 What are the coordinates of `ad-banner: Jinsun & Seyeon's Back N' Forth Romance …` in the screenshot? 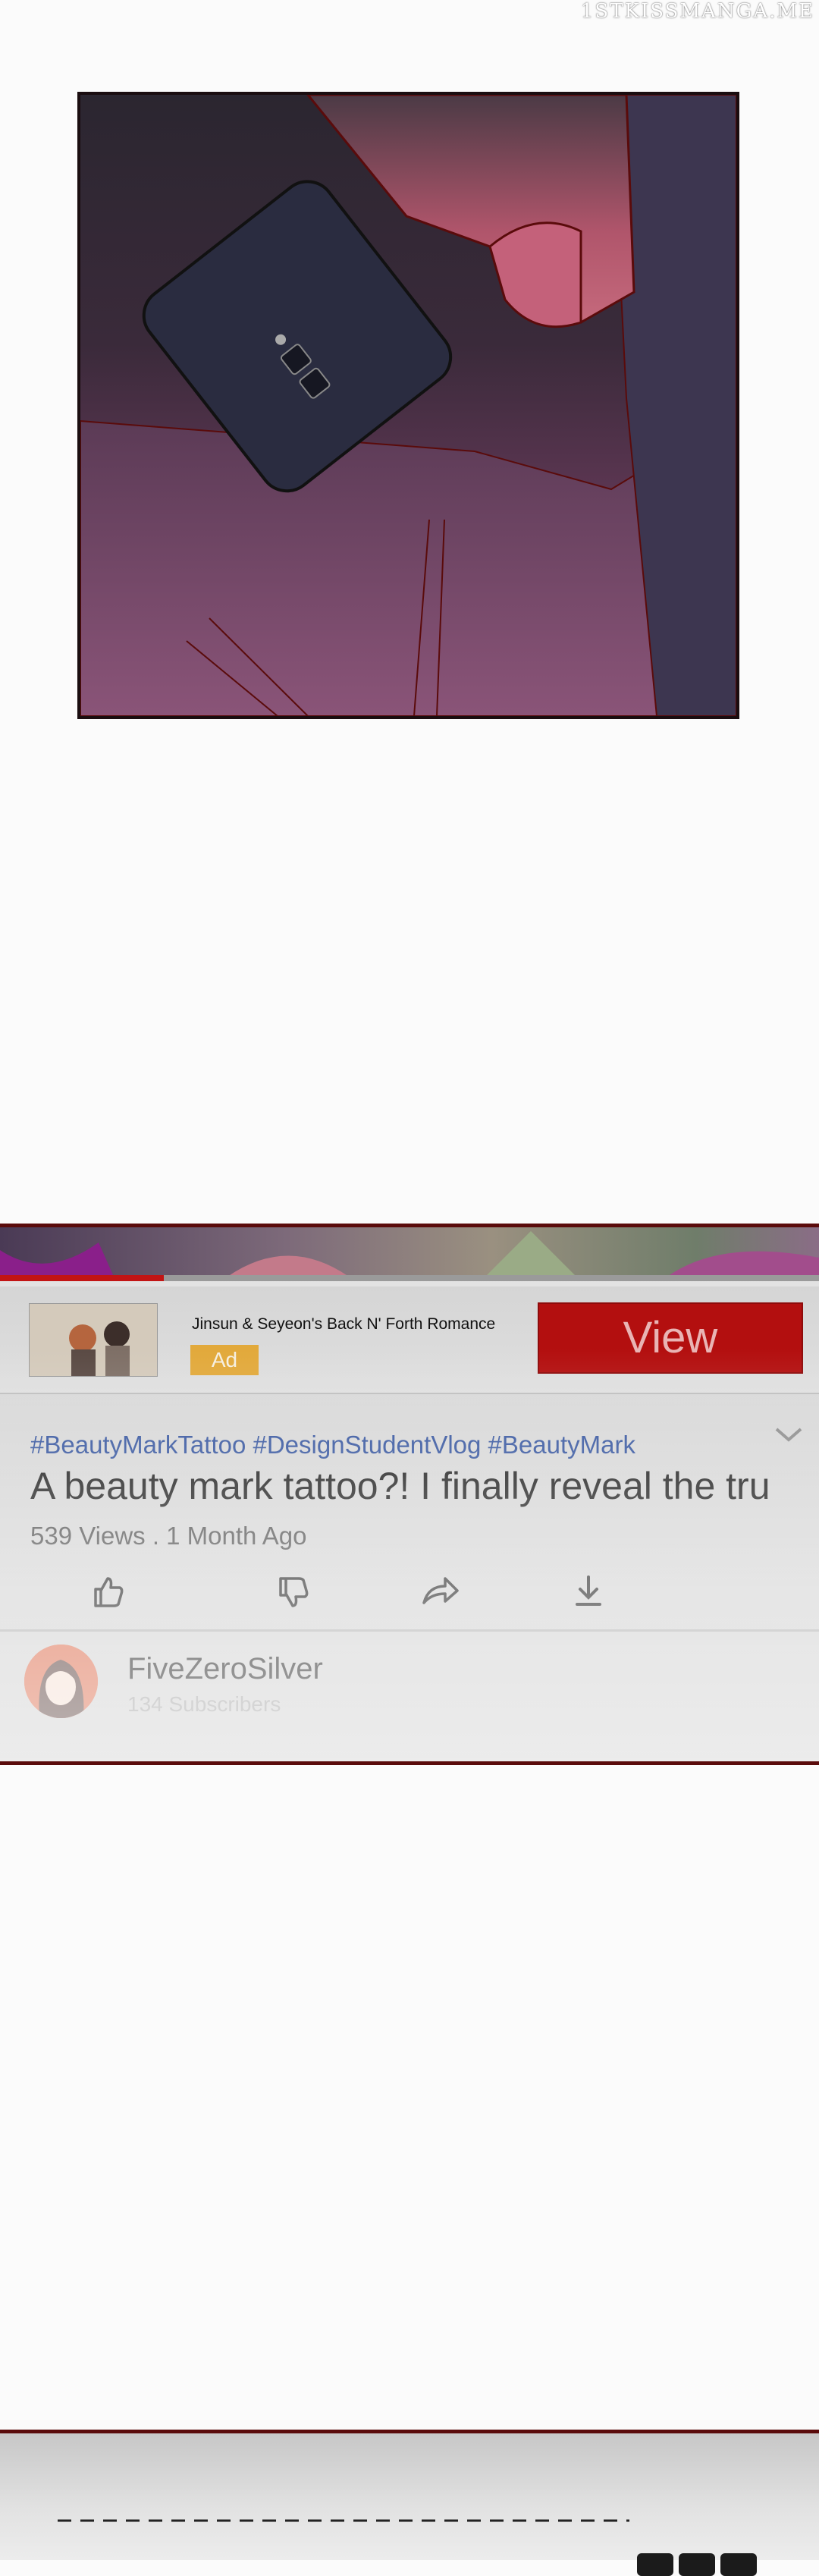 It's located at (409, 1340).